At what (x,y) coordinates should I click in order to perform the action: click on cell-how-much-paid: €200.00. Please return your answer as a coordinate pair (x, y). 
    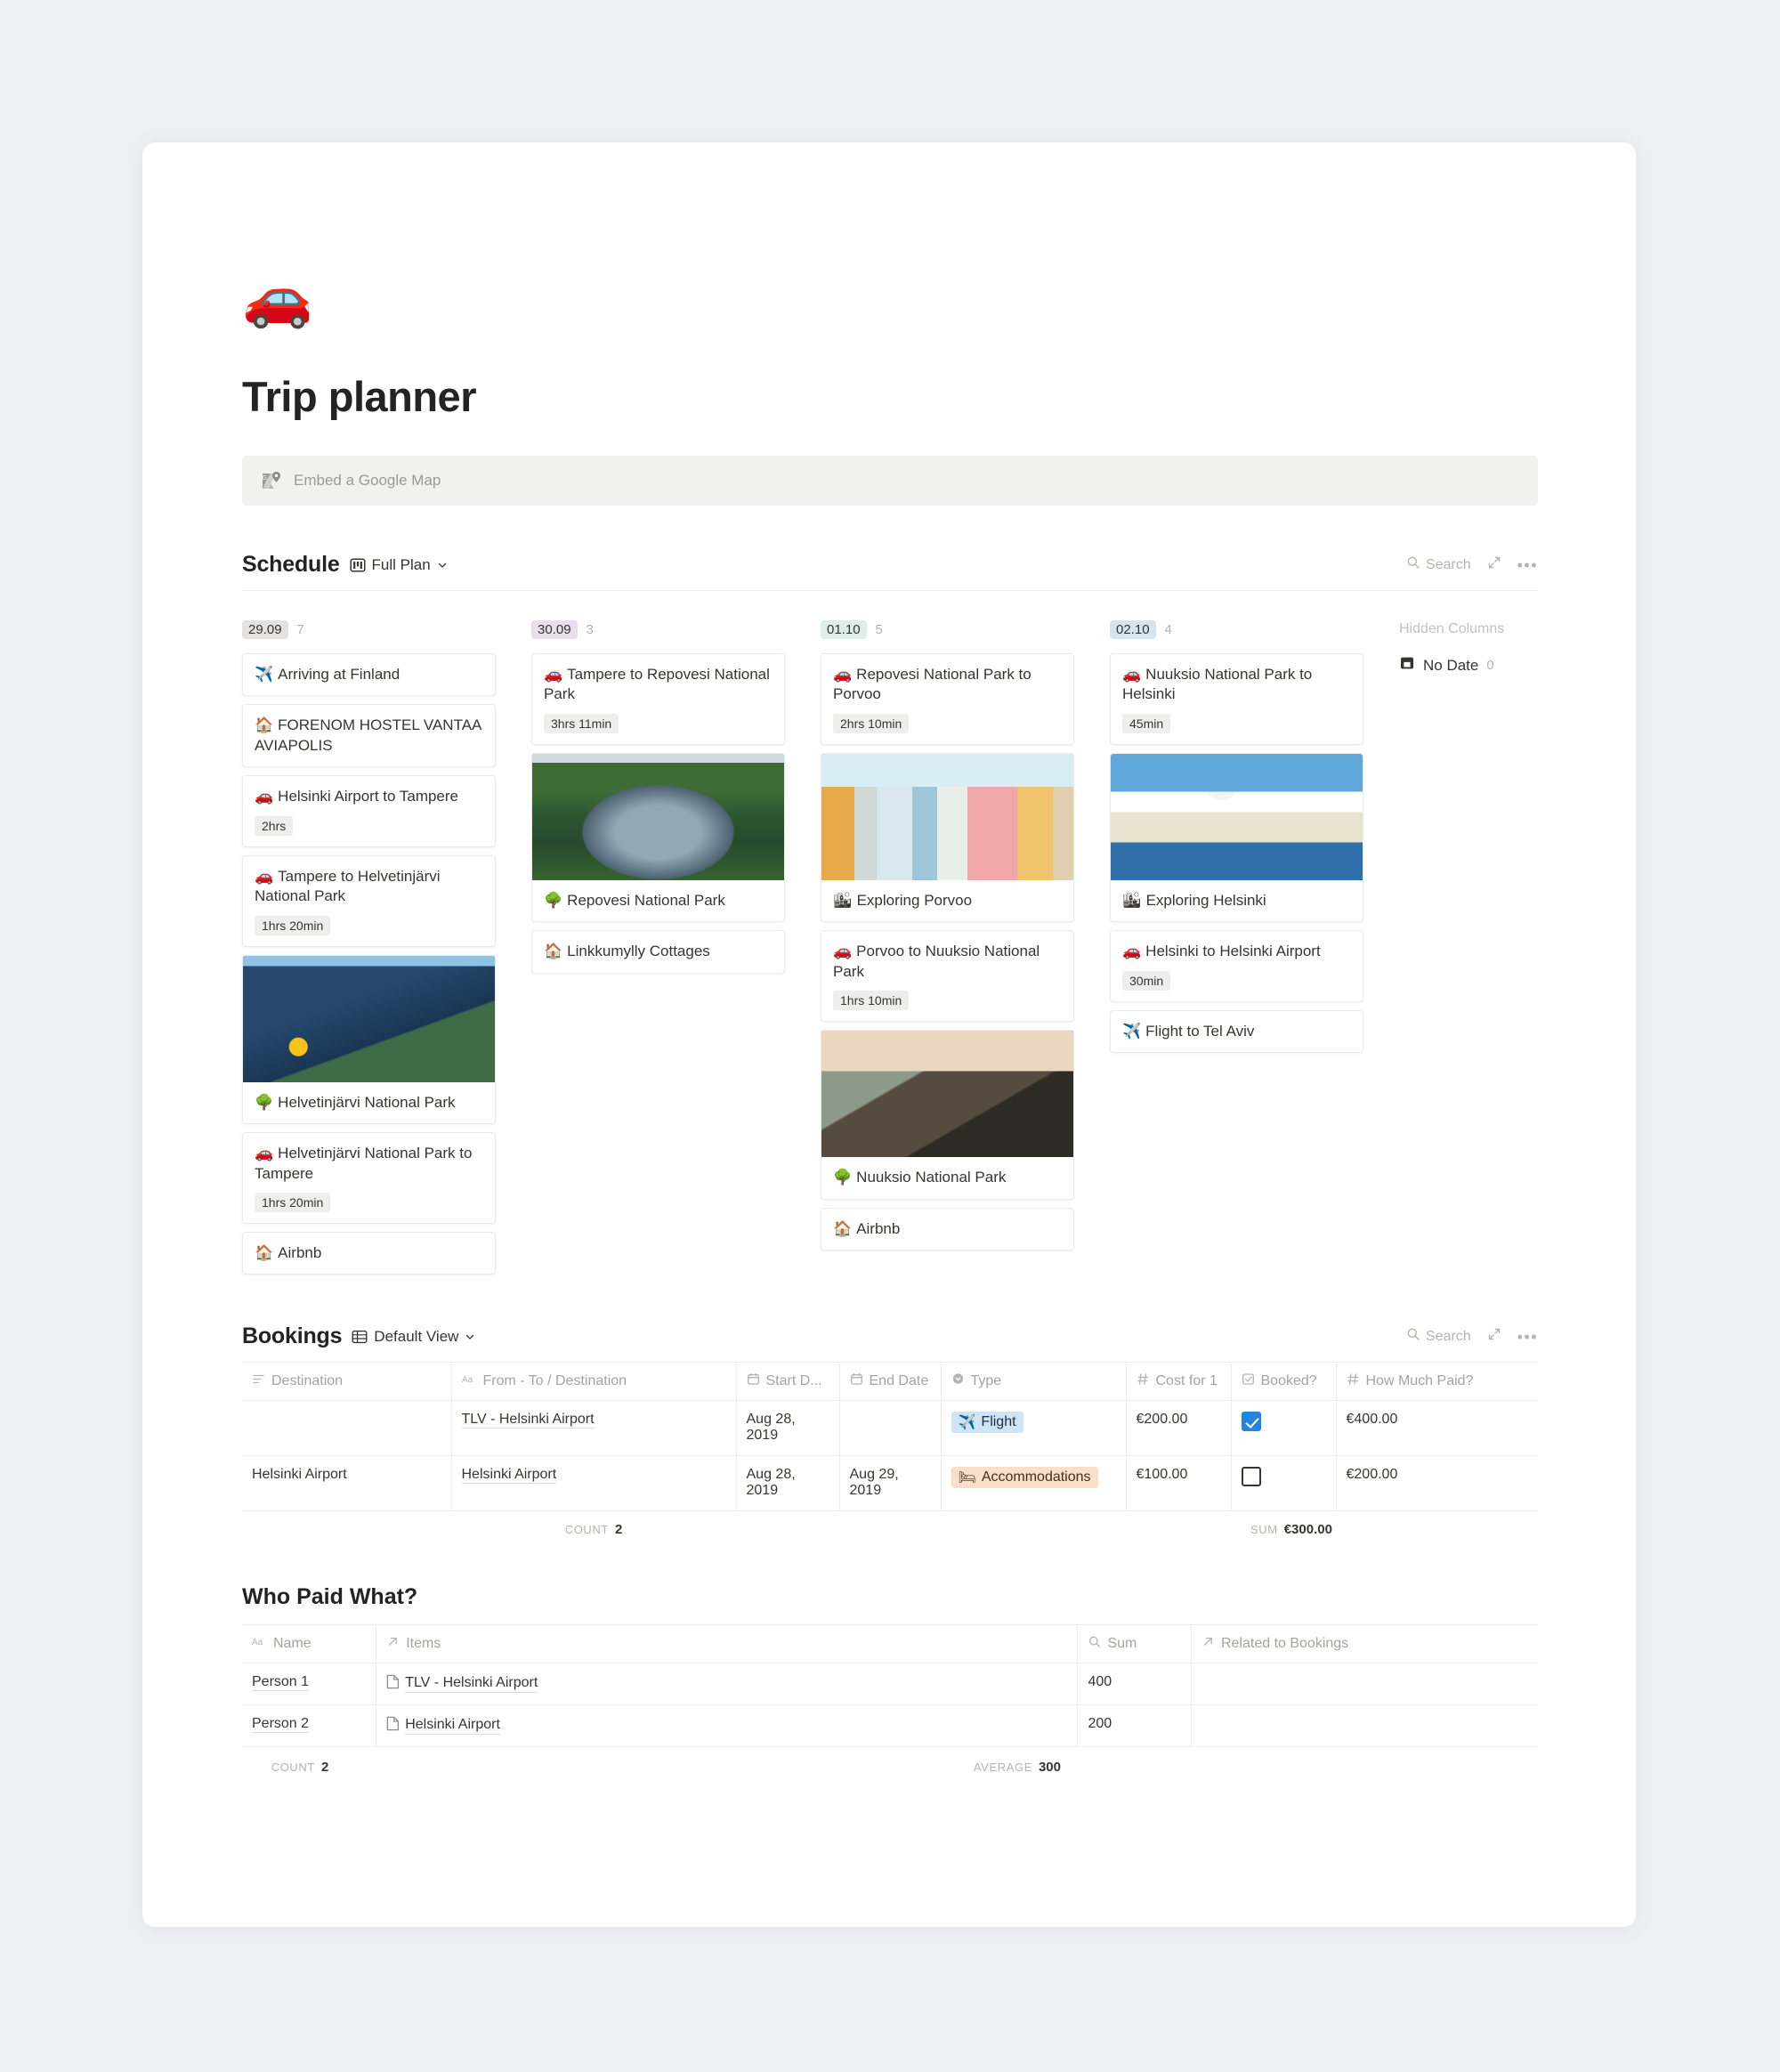
    Looking at the image, I should click on (1437, 1483).